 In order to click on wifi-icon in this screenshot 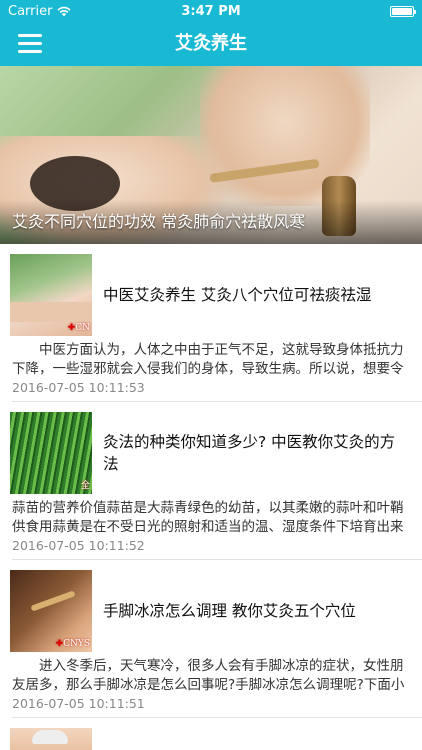, I will do `click(64, 11)`.